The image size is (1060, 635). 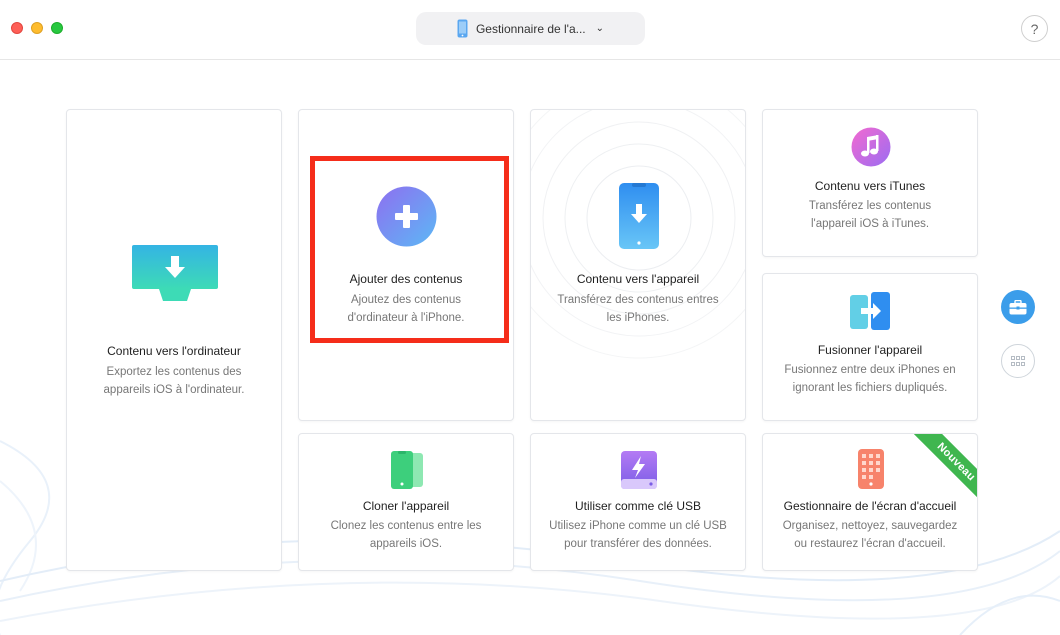 I want to click on card-description-line1: Fusionnez entre deux iPhones en, so click(x=870, y=370).